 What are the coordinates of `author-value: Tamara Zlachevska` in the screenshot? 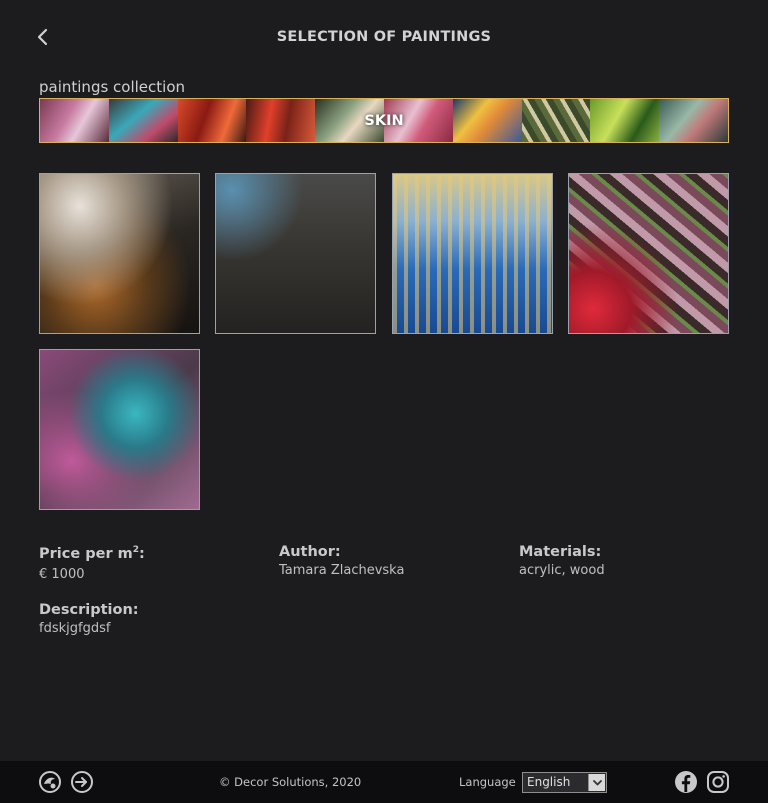 It's located at (342, 570).